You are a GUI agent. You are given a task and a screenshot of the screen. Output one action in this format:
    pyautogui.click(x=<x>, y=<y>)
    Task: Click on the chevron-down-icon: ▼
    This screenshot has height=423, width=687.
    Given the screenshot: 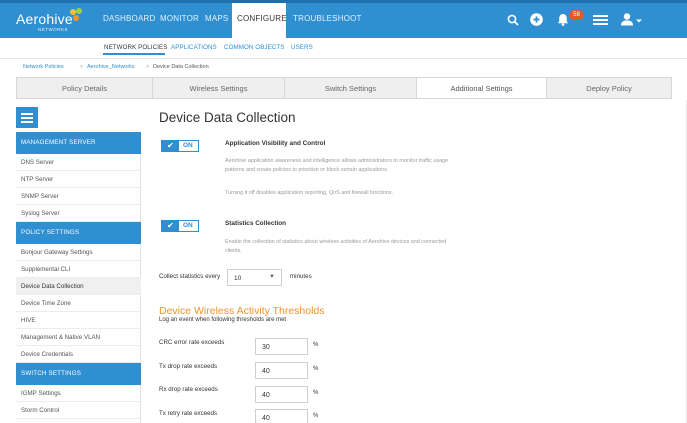 What is the action you would take?
    pyautogui.click(x=272, y=277)
    